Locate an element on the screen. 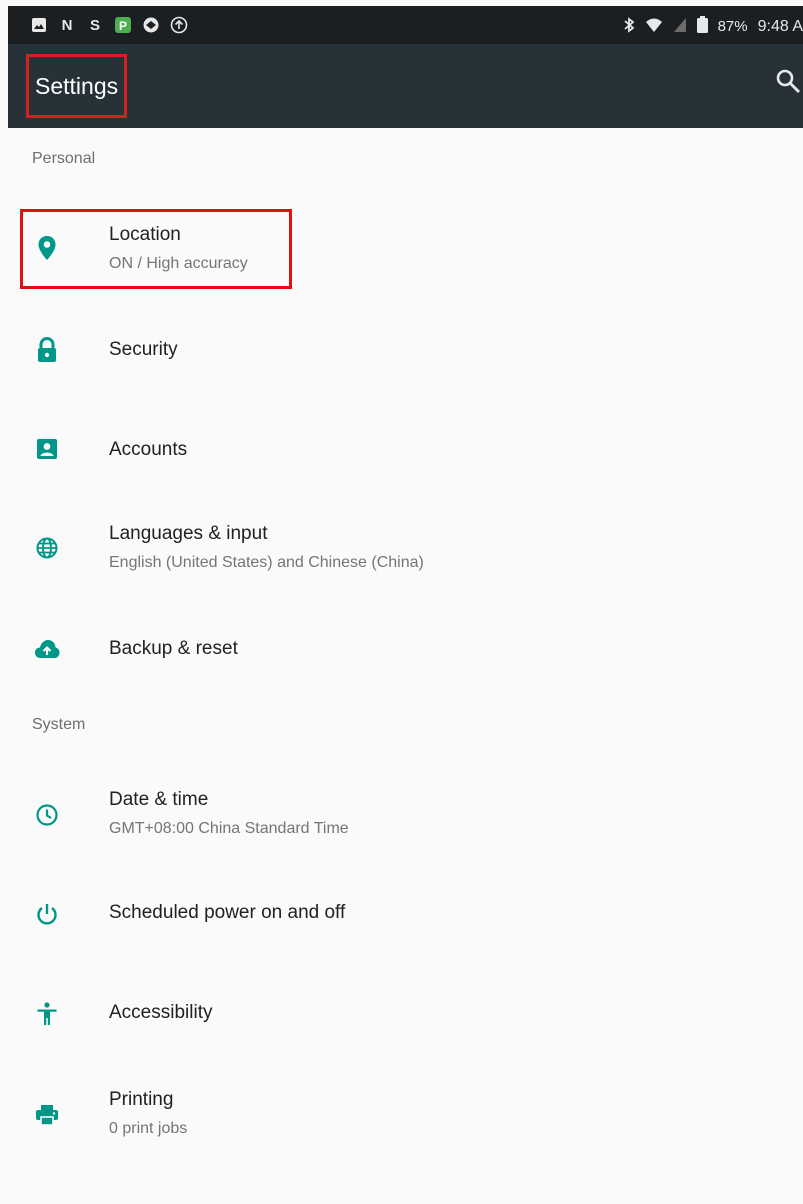 The image size is (803, 1204). section-header-personal: Personal is located at coordinates (64, 158).